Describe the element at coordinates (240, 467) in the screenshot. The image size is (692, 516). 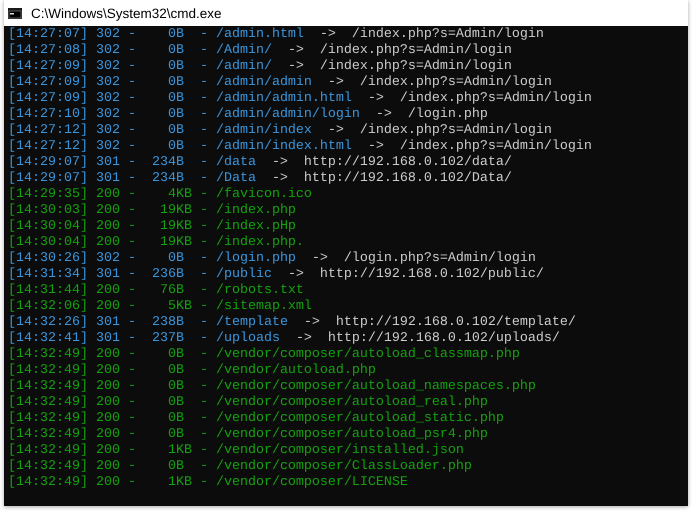
I see `log-entry: [14:32:49] 200 - 0B - /vendor/composer/ClassLoader.php` at that location.